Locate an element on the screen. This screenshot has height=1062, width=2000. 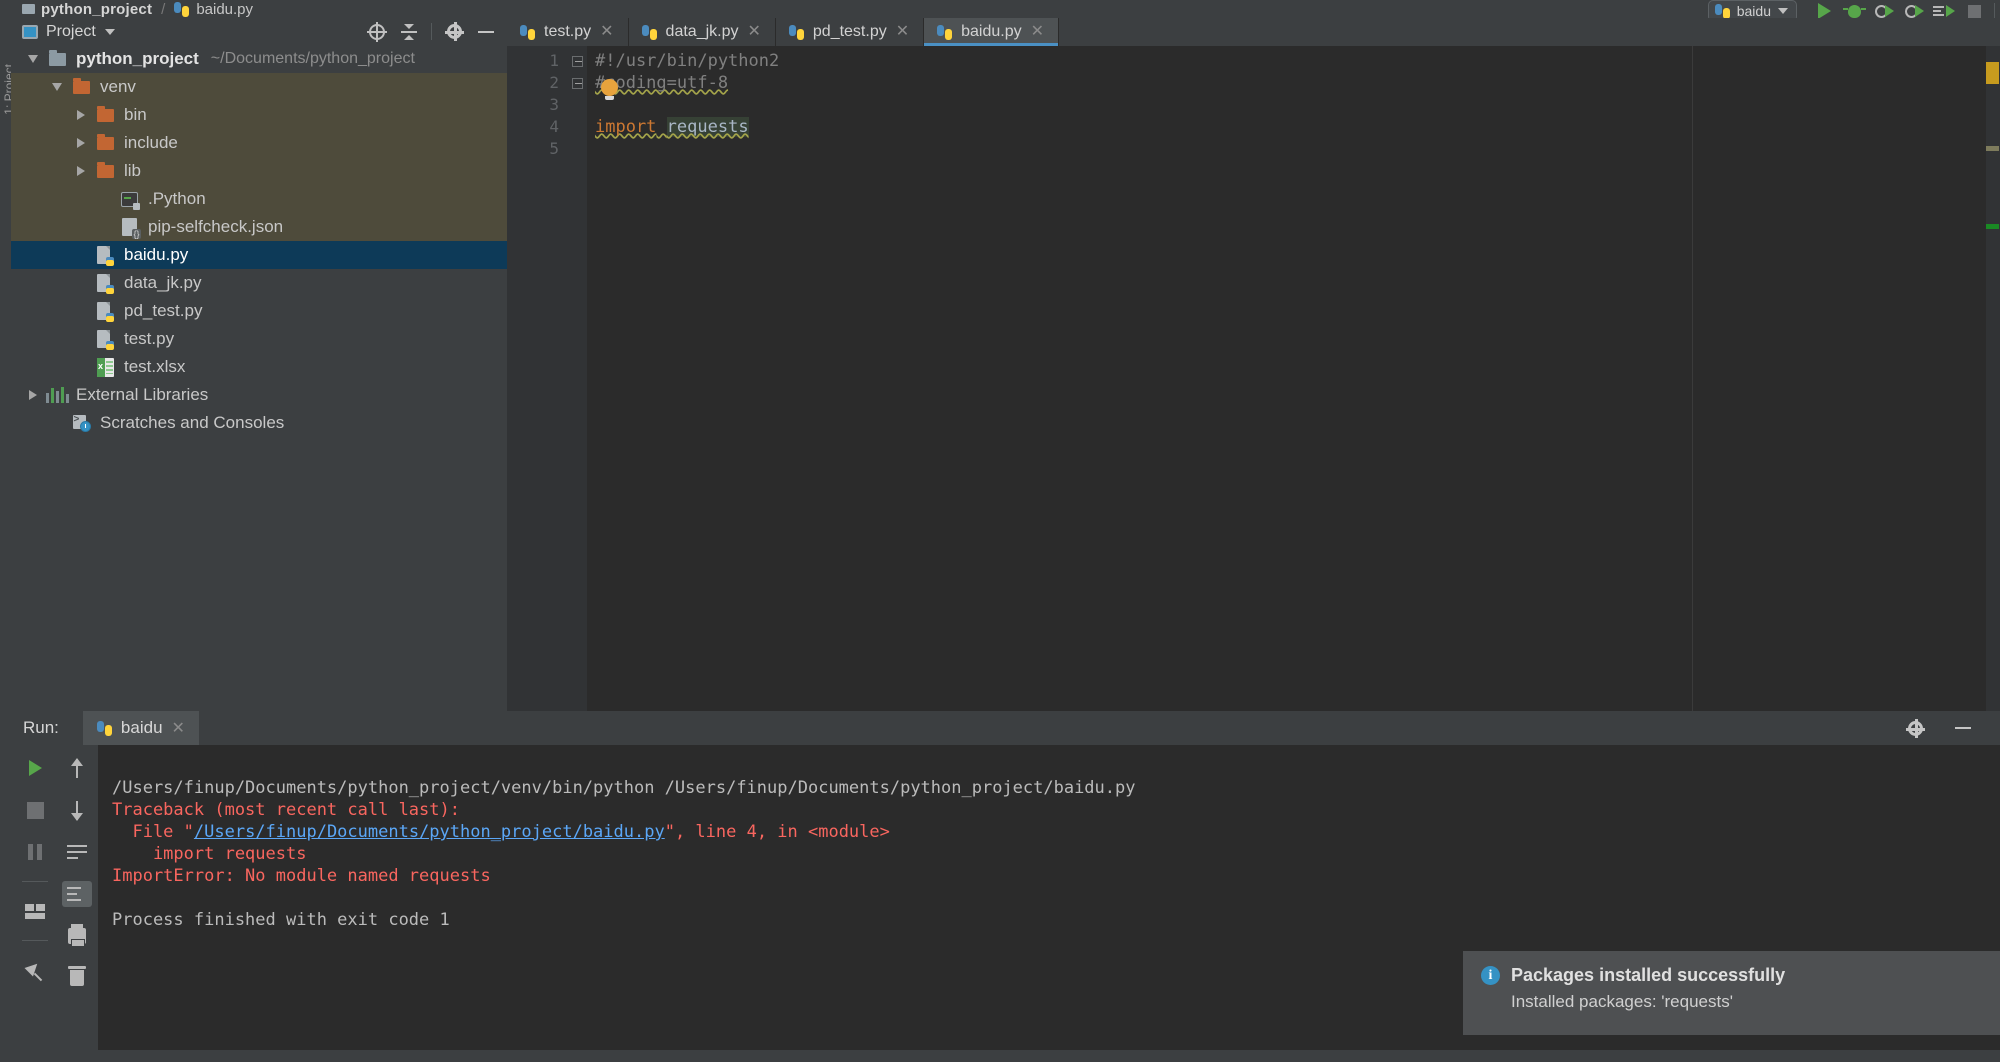
editor-tab-test-py: test.py ✕ is located at coordinates (568, 32).